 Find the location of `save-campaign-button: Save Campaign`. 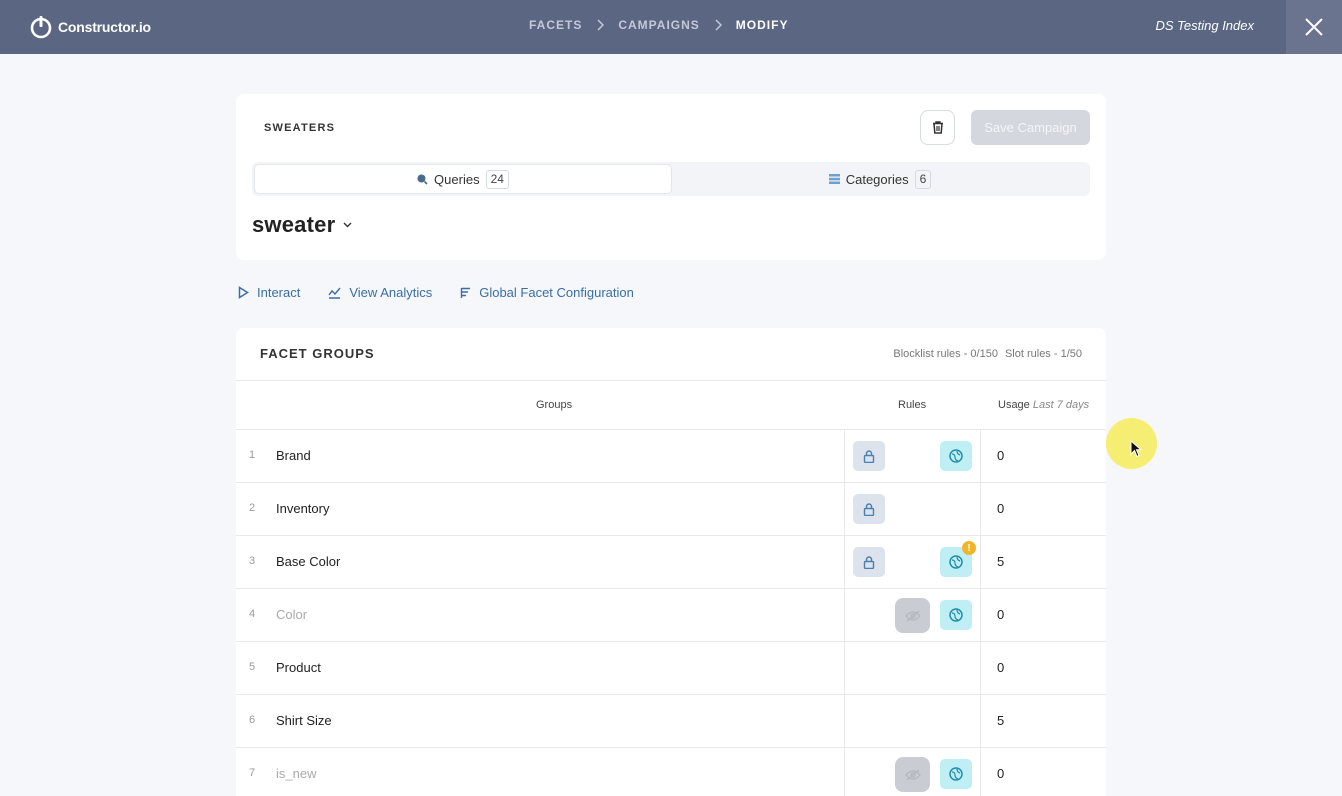

save-campaign-button: Save Campaign is located at coordinates (1030, 127).